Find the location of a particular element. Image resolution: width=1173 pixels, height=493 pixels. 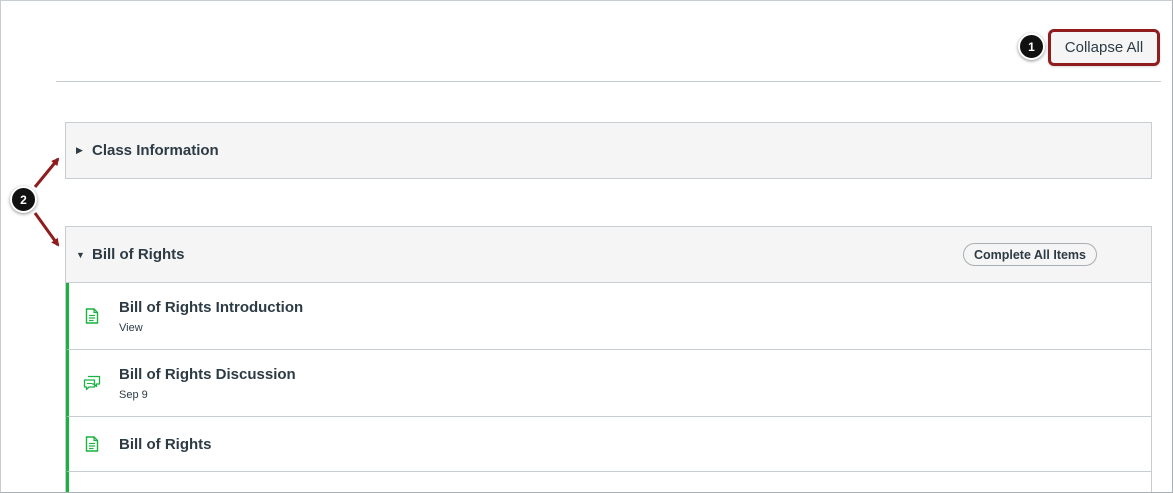

caret-down-icon: ▼ is located at coordinates (80, 254).